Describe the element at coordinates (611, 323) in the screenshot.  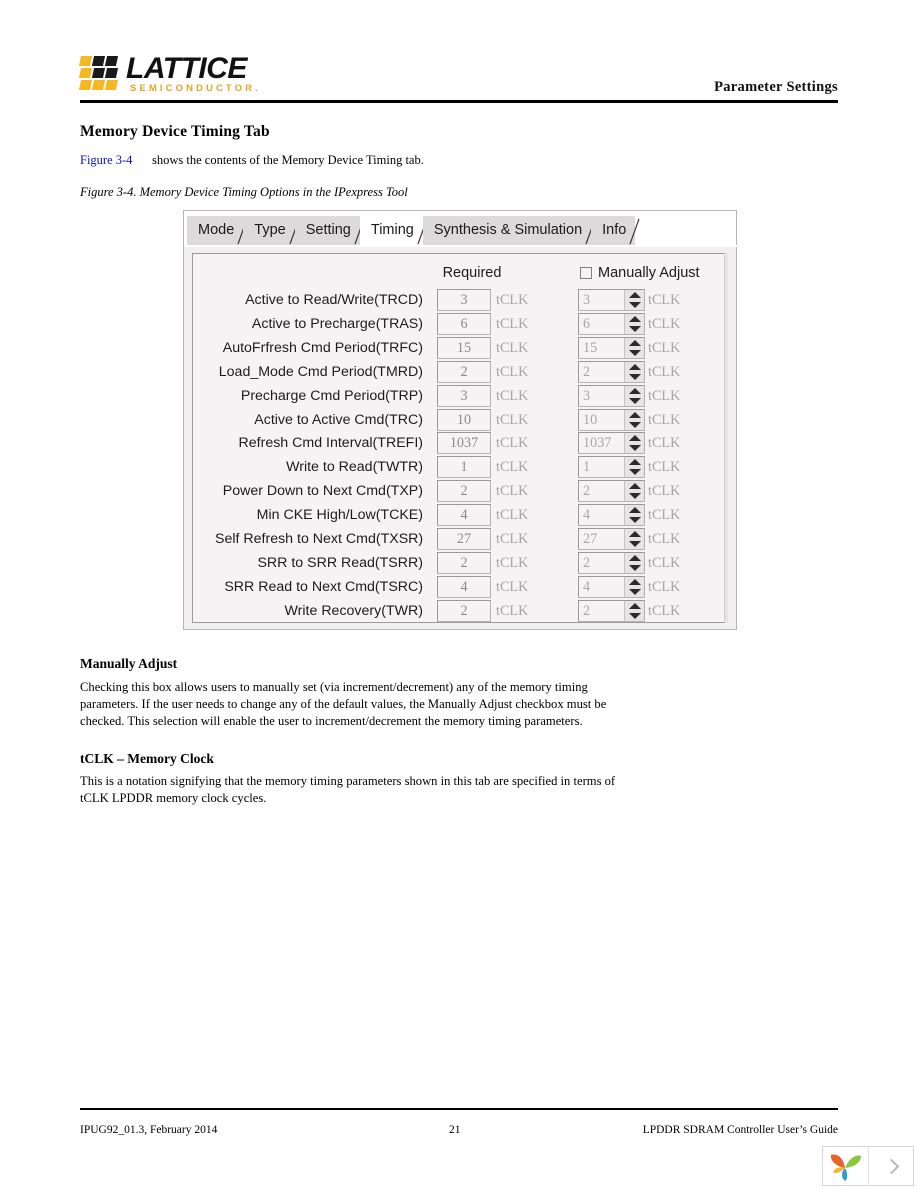
I see `manually-adjust-spinner: 6` at that location.